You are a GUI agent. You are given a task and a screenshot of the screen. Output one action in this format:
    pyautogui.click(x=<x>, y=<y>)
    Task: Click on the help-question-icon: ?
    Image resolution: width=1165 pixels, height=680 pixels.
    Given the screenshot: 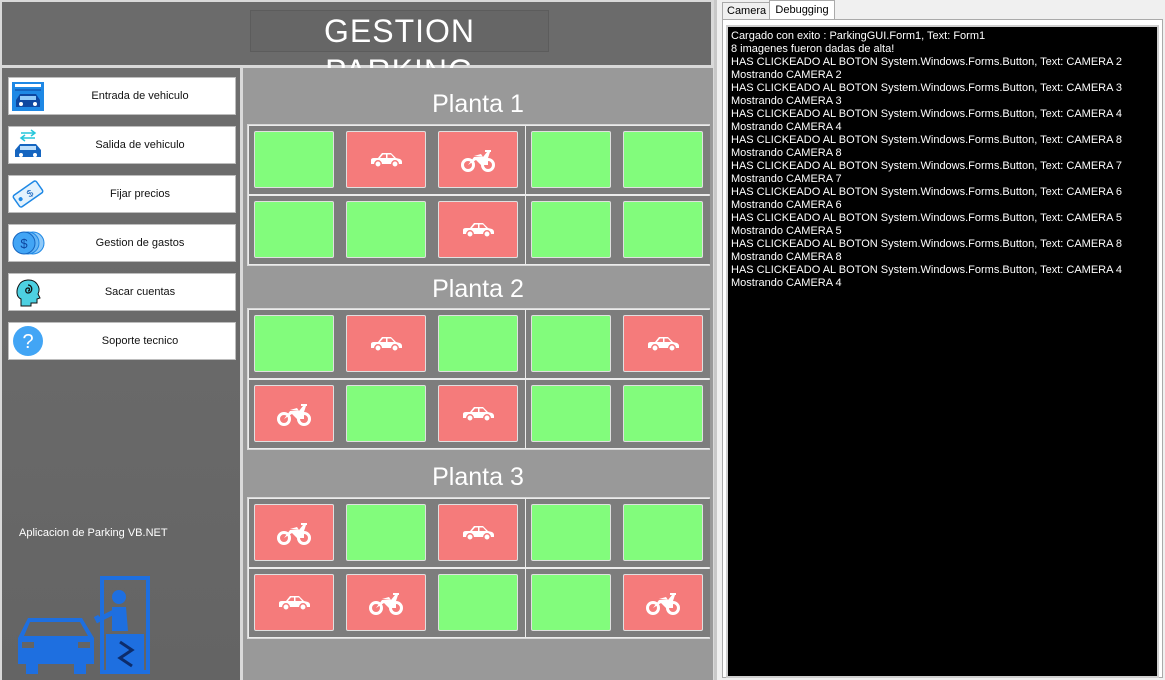 What is the action you would take?
    pyautogui.click(x=28, y=341)
    